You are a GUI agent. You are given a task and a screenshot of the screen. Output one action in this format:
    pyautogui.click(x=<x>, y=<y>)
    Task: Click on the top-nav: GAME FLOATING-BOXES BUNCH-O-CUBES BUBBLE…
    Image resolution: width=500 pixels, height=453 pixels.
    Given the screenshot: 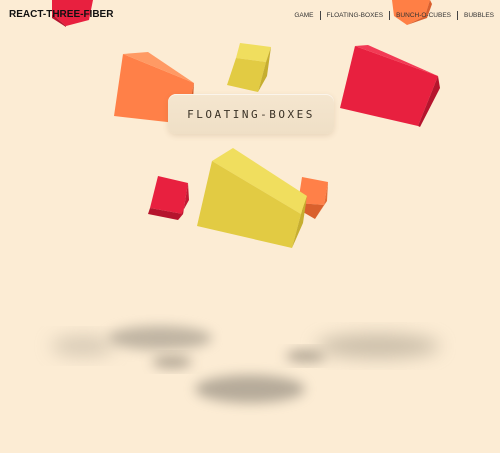 What is the action you would take?
    pyautogui.click(x=394, y=15)
    